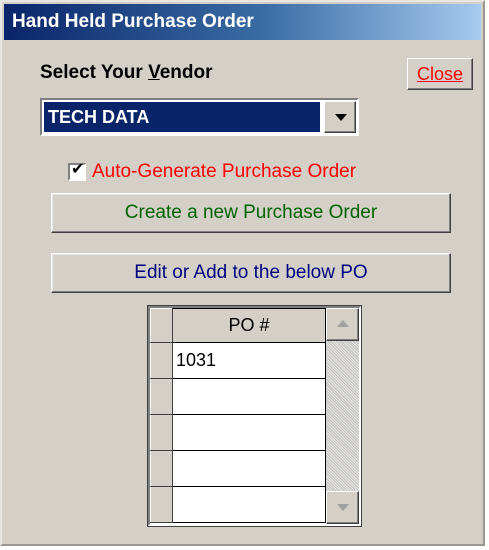  What do you see at coordinates (224, 172) in the screenshot?
I see `auto-generate-label: Auto-Generate Purchase Order` at bounding box center [224, 172].